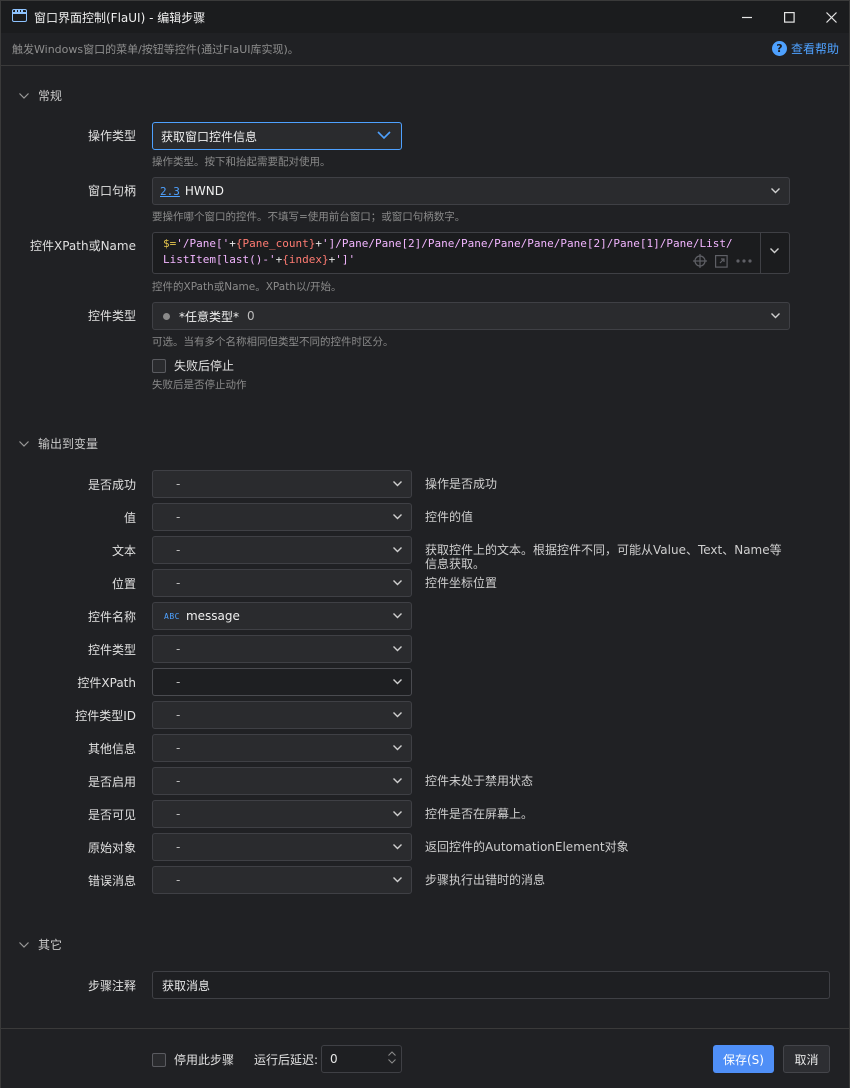 This screenshot has height=1088, width=850. What do you see at coordinates (111, 848) in the screenshot?
I see `output-label: 原始对象` at bounding box center [111, 848].